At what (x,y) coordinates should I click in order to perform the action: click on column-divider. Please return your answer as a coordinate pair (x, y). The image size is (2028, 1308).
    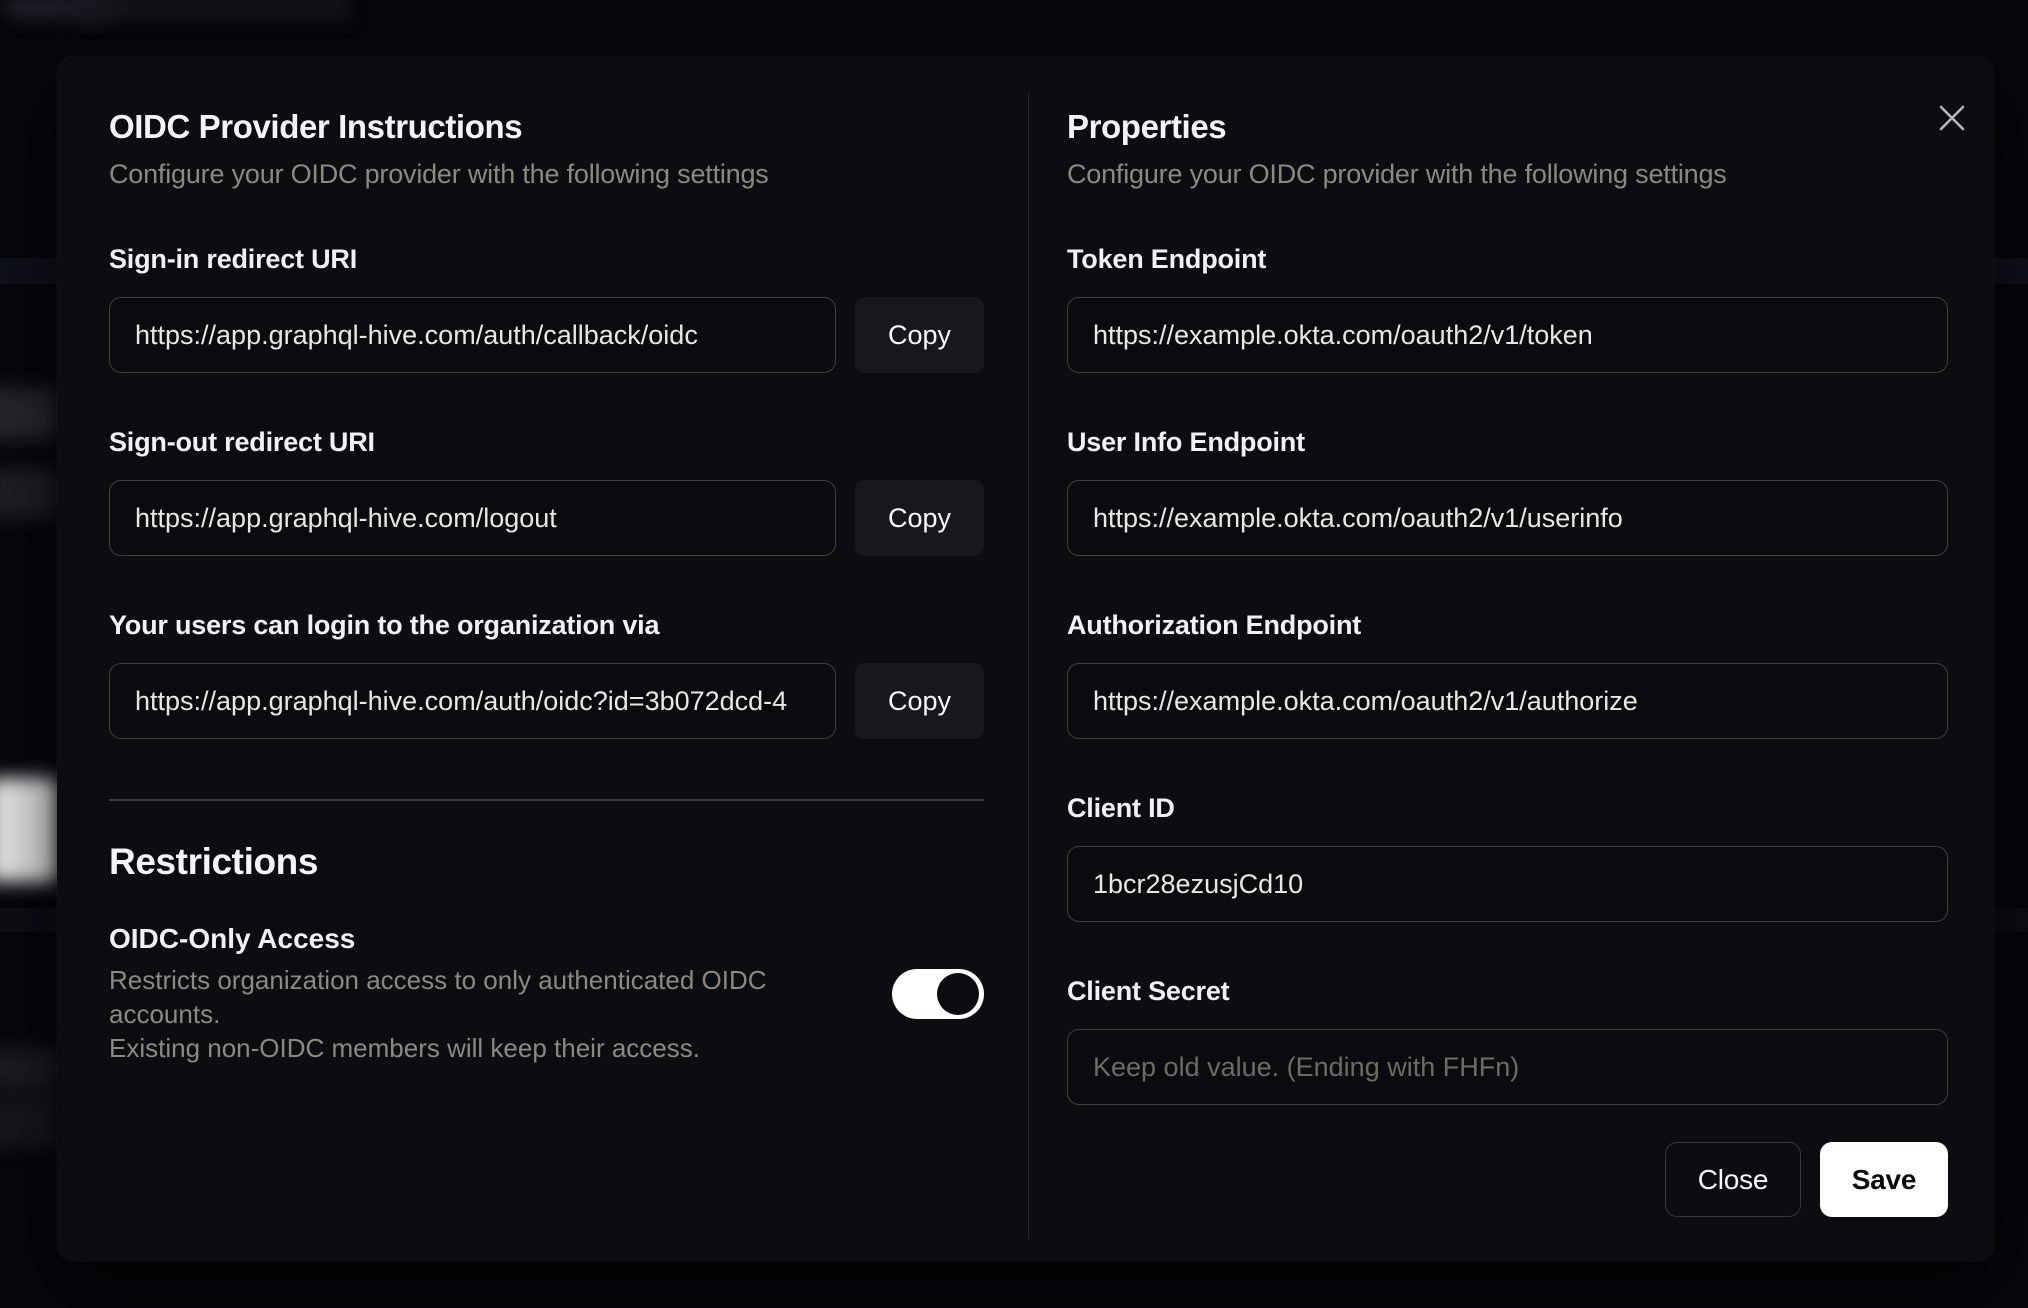
    Looking at the image, I should click on (1028, 665).